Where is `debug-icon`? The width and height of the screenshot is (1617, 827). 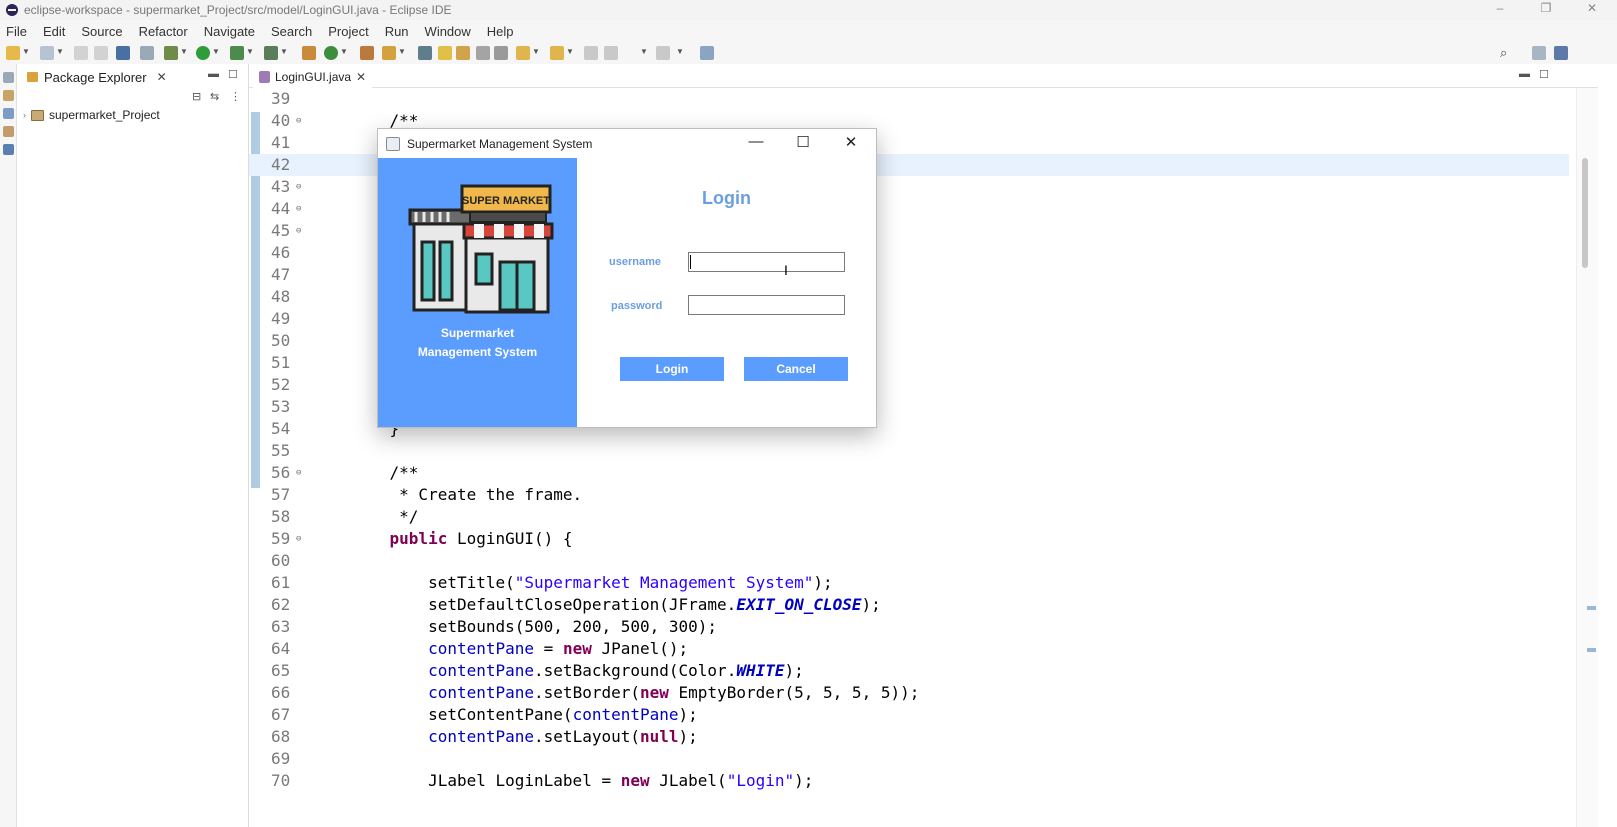 debug-icon is located at coordinates (171, 53).